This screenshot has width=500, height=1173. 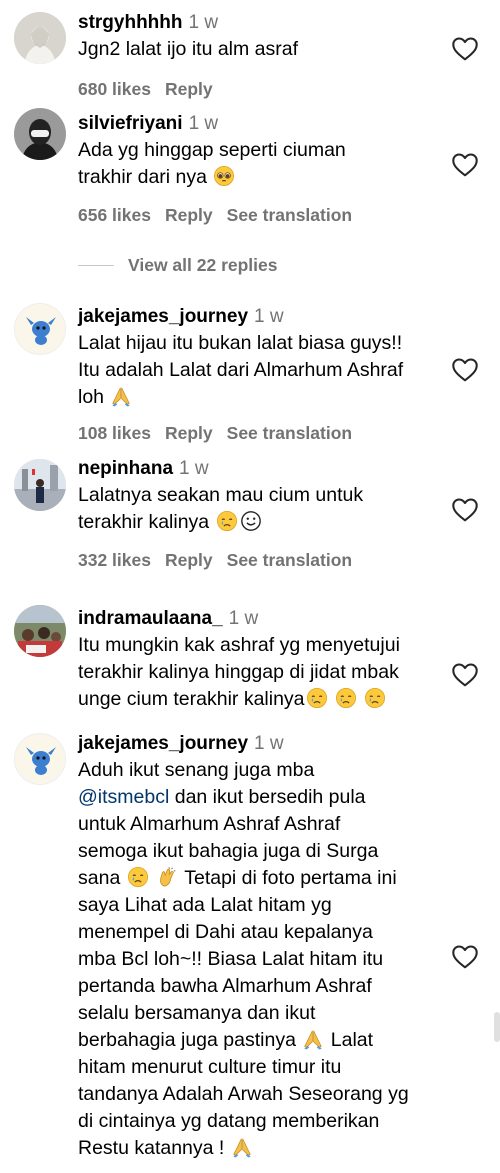 What do you see at coordinates (114, 560) in the screenshot?
I see `likes-count: 332 likes` at bounding box center [114, 560].